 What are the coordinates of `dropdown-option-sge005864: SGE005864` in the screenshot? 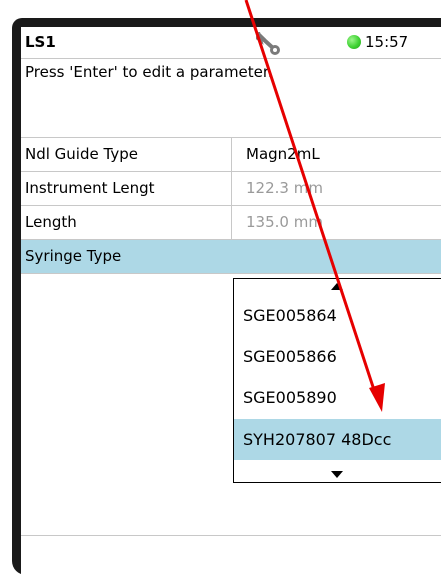 It's located at (337, 315).